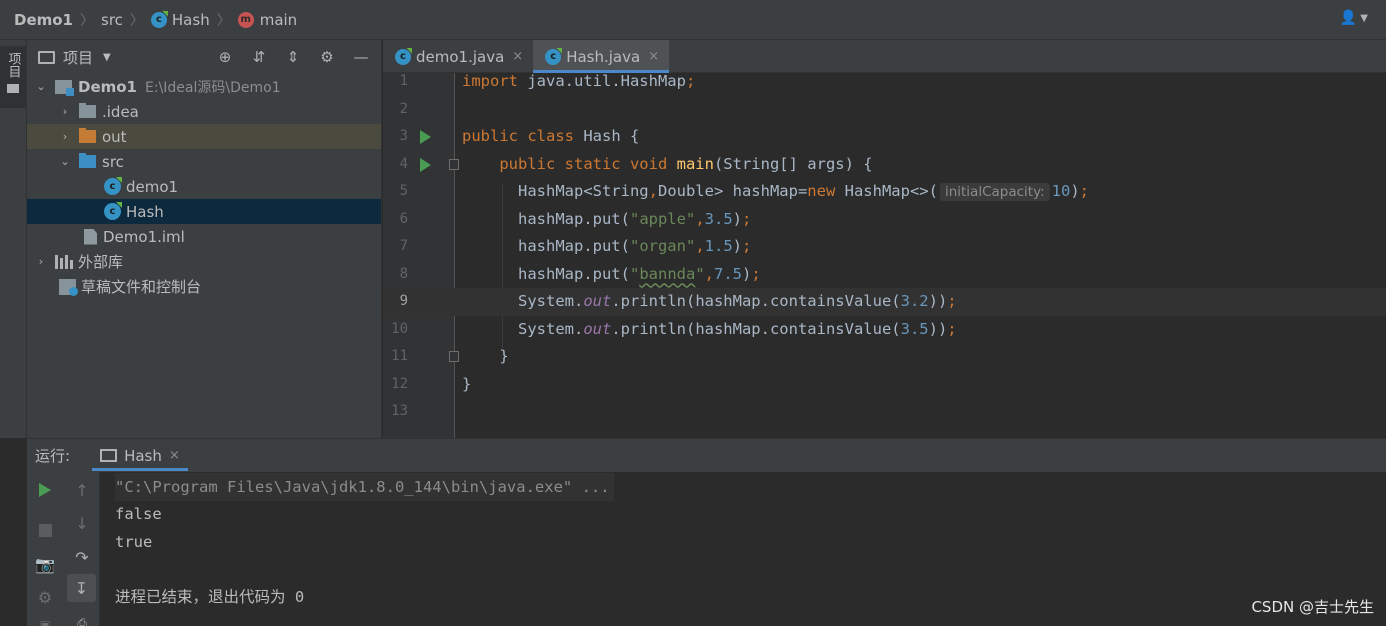 The image size is (1386, 626). Describe the element at coordinates (204, 236) in the screenshot. I see `tree-node-demo1-iml: Demo1.iml` at that location.